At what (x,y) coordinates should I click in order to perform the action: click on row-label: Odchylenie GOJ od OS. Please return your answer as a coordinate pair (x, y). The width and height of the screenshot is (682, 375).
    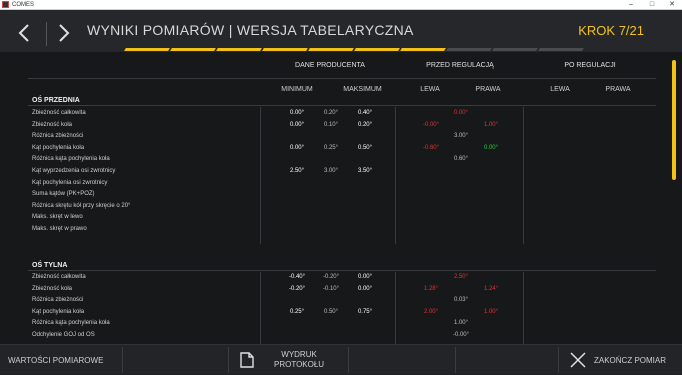
    Looking at the image, I should click on (63, 335).